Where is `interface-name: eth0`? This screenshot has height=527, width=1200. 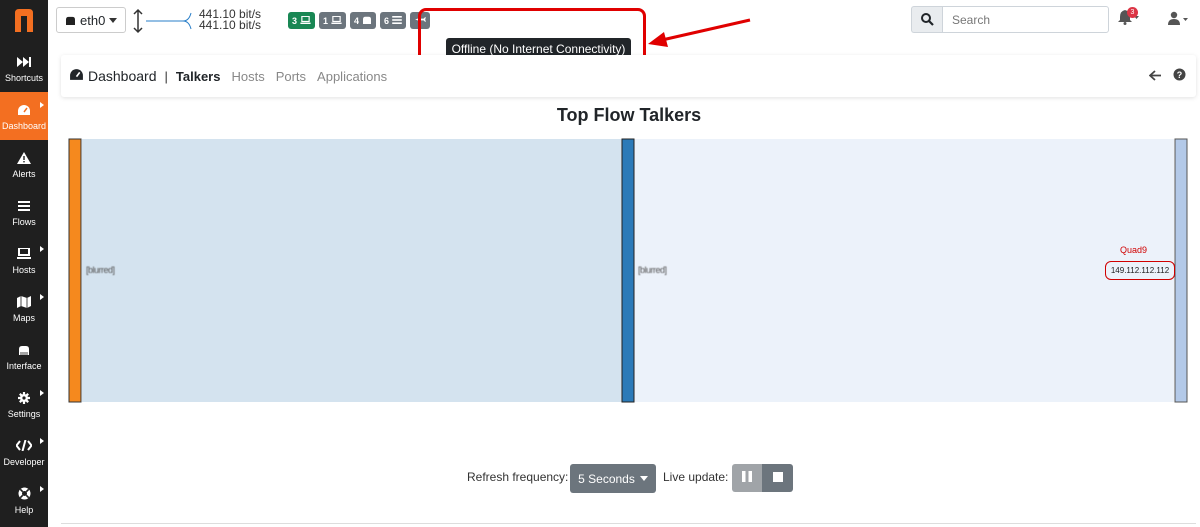
interface-name: eth0 is located at coordinates (93, 20).